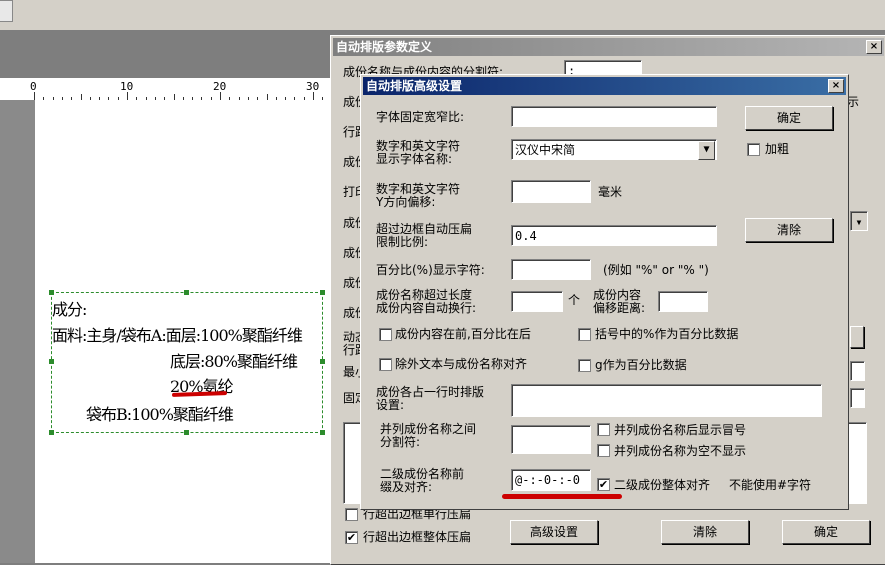 This screenshot has width=885, height=565. What do you see at coordinates (551, 269) in the screenshot?
I see `percent-input` at bounding box center [551, 269].